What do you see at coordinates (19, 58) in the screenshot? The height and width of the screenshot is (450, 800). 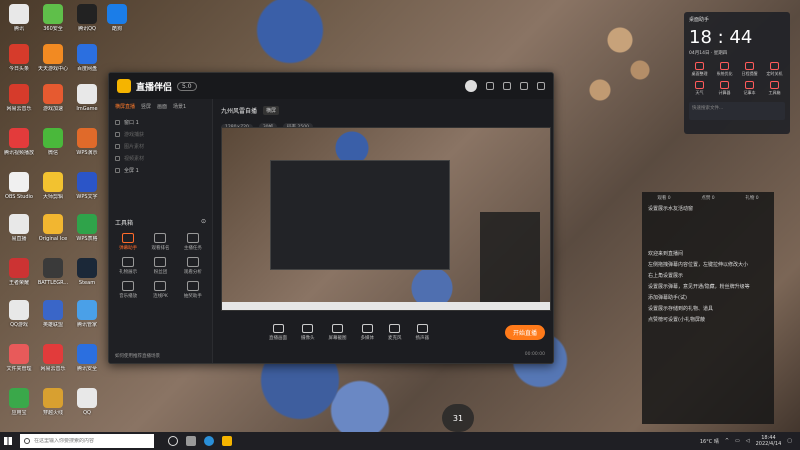 I see `desktop-icon: 今日头条` at bounding box center [19, 58].